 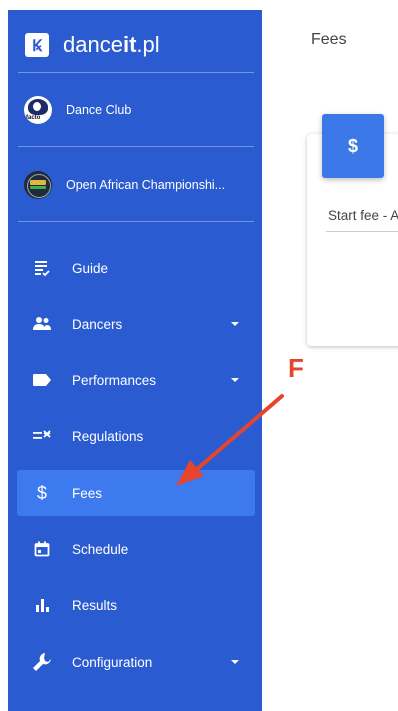 What do you see at coordinates (95, 605) in the screenshot?
I see `sidebar-item-label: Results` at bounding box center [95, 605].